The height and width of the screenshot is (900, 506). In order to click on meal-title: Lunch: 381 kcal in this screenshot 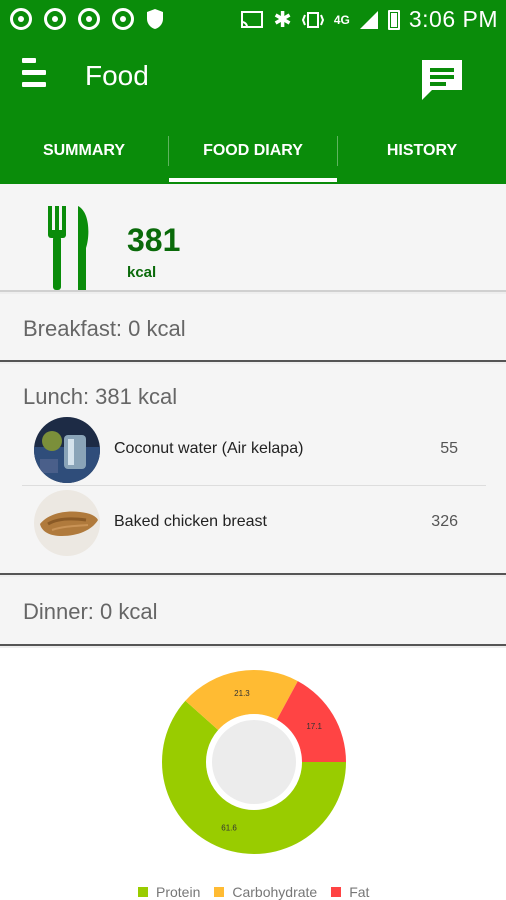, I will do `click(100, 396)`.